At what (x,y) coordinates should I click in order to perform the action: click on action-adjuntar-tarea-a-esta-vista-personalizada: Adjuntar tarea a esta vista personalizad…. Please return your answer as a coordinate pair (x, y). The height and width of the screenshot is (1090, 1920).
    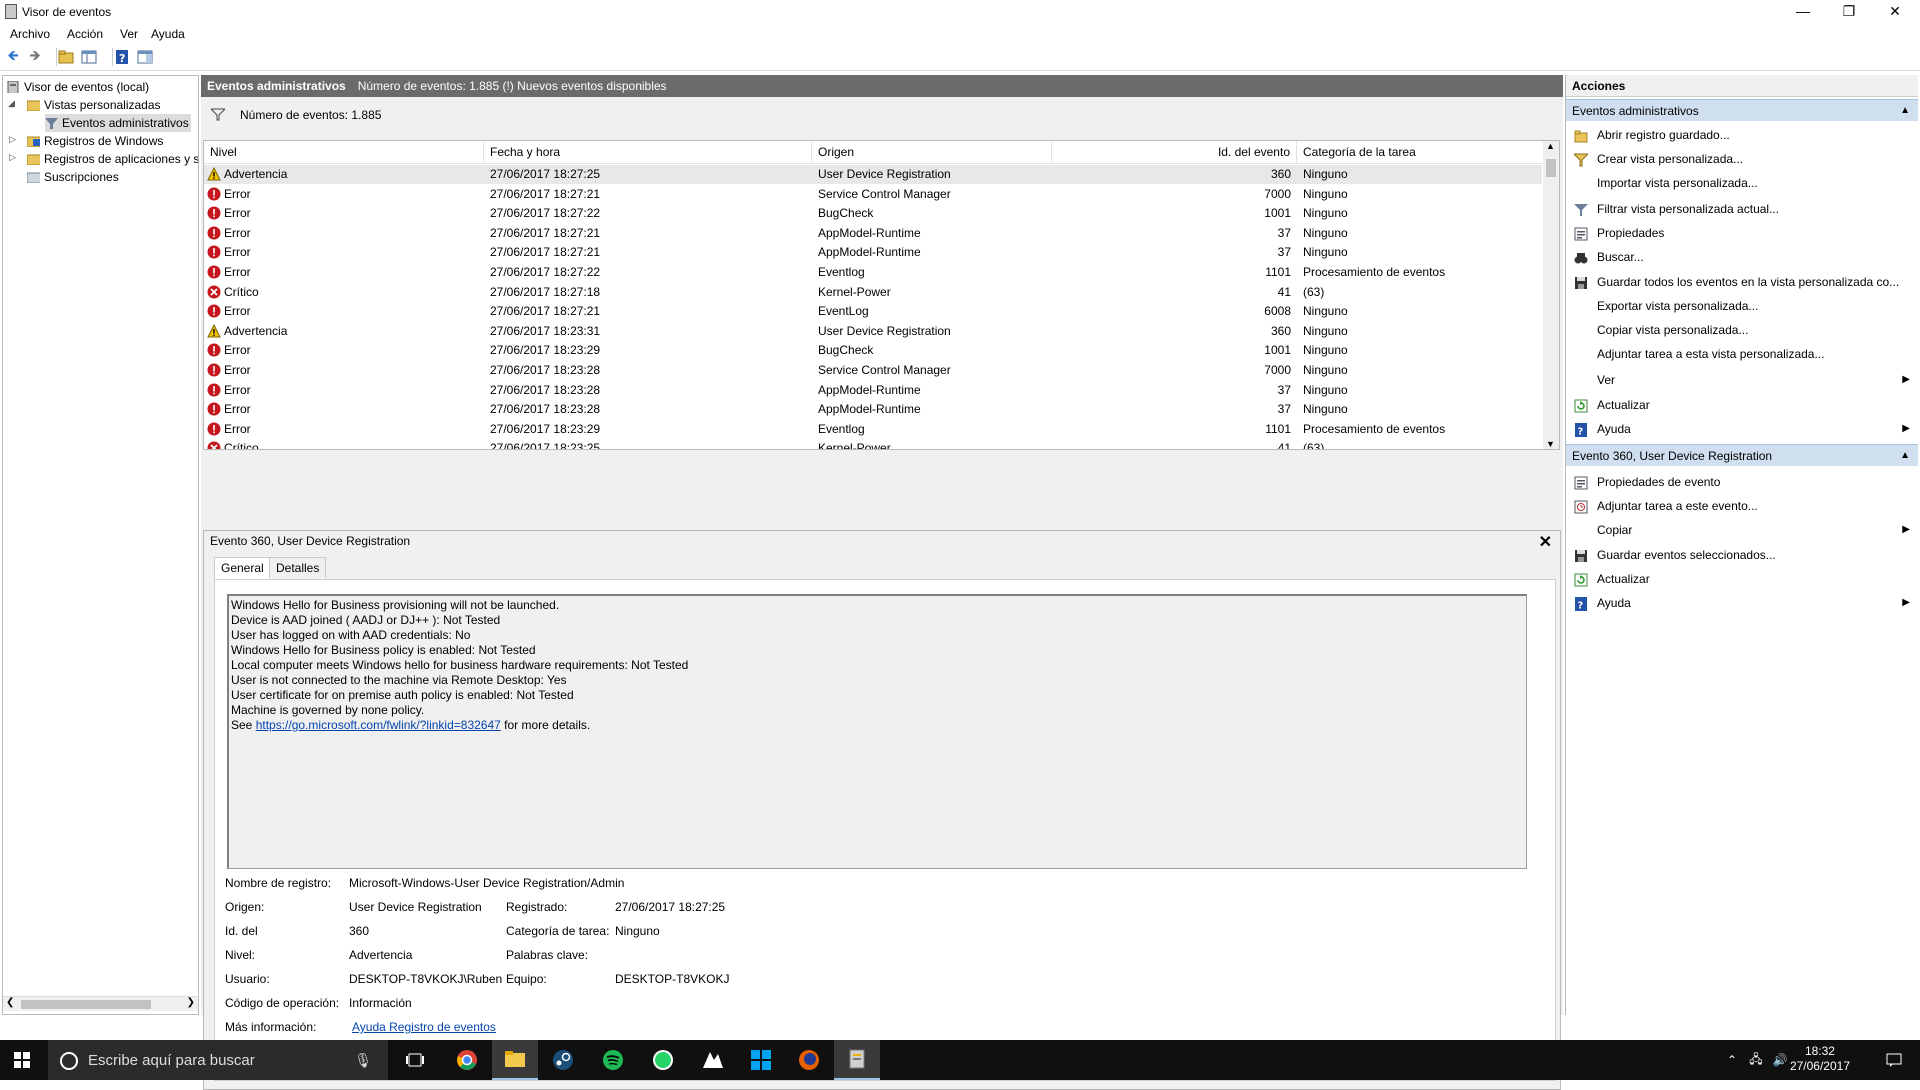
    Looking at the image, I should click on (1742, 354).